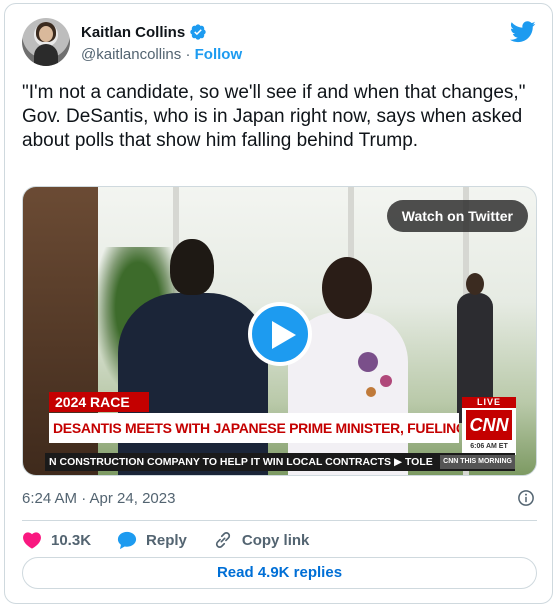 The width and height of the screenshot is (559, 609). Describe the element at coordinates (127, 540) in the screenshot. I see `reply-bubble-icon` at that location.